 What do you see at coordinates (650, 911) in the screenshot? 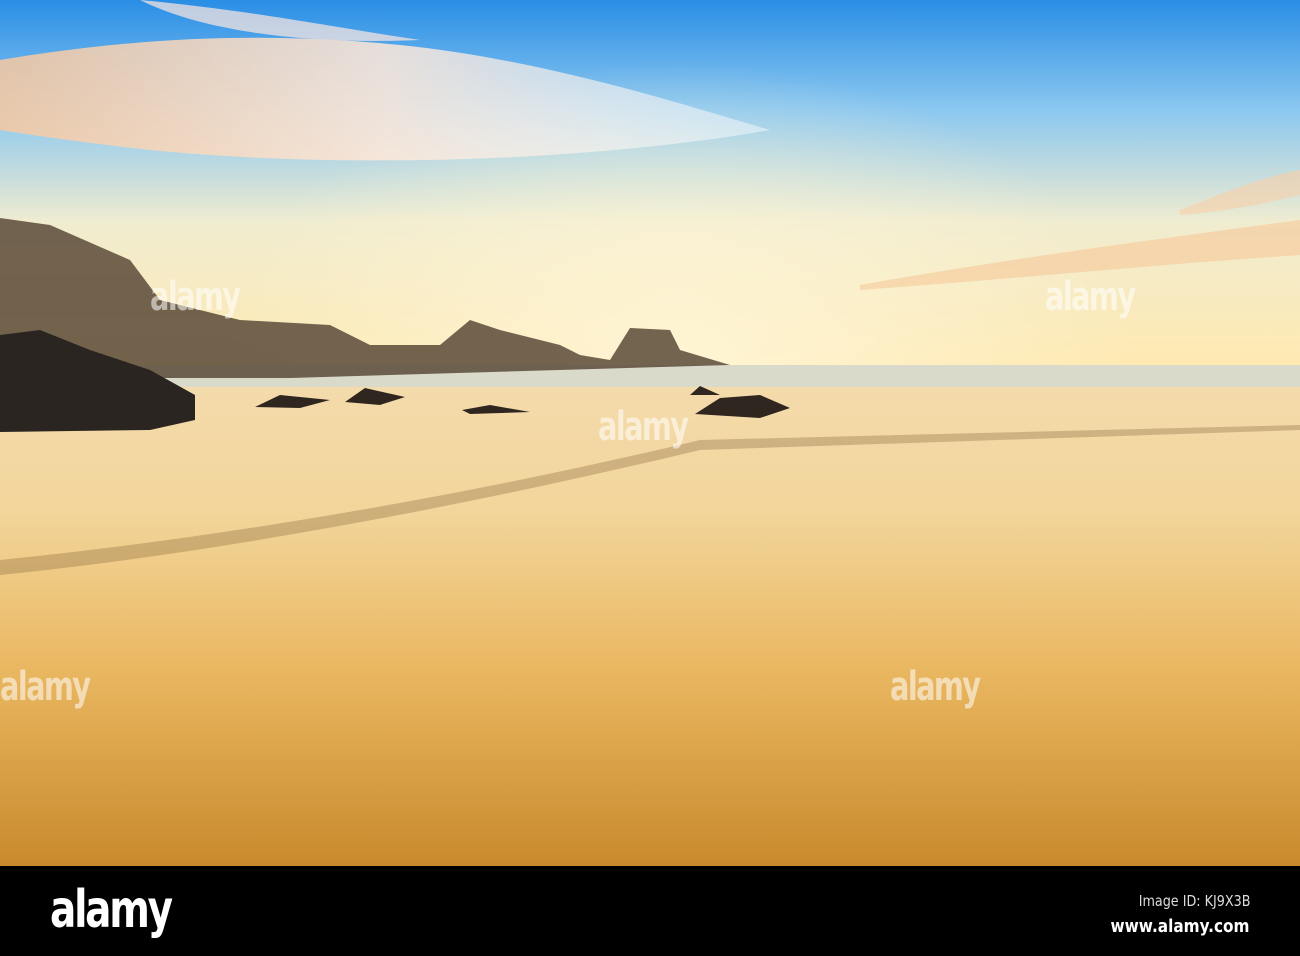
I see `footer-bar: alamy Image ID: KJ9X3B www.alamy.com` at bounding box center [650, 911].